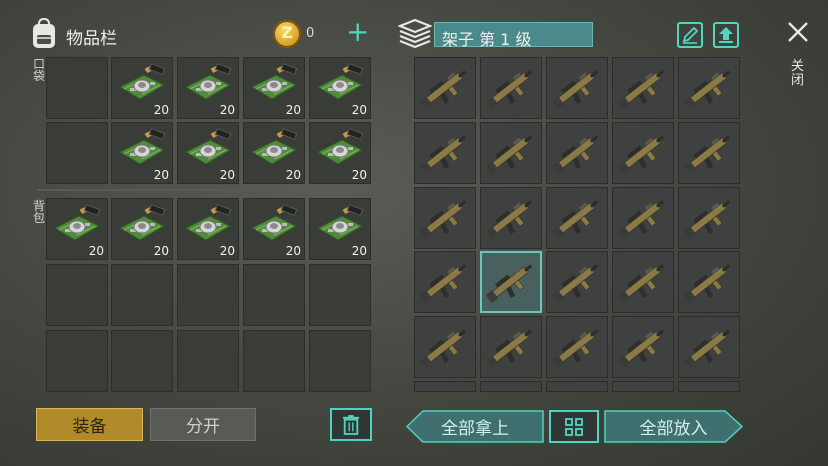 The height and width of the screenshot is (466, 828). Describe the element at coordinates (89, 424) in the screenshot. I see `equip-button: 装备` at that location.